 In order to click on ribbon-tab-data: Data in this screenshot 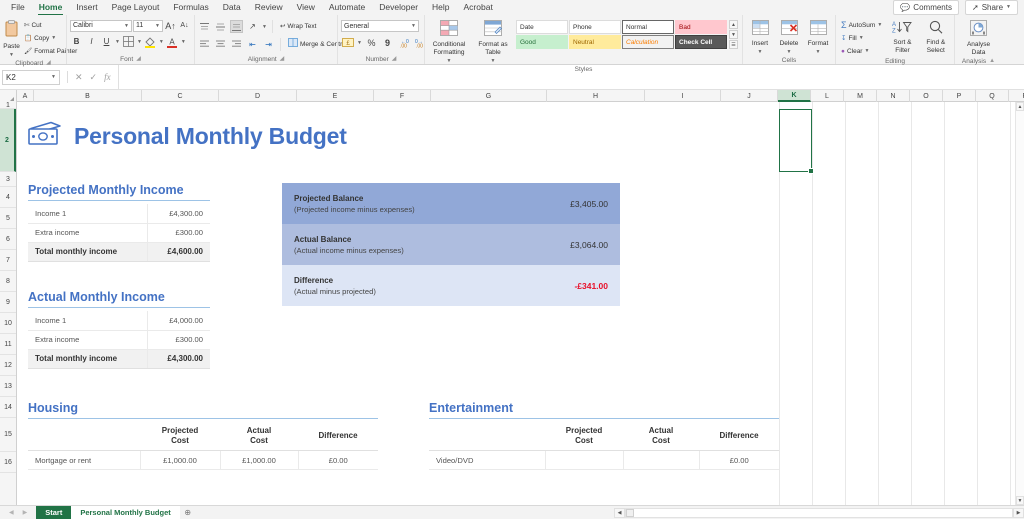, I will do `click(232, 7)`.